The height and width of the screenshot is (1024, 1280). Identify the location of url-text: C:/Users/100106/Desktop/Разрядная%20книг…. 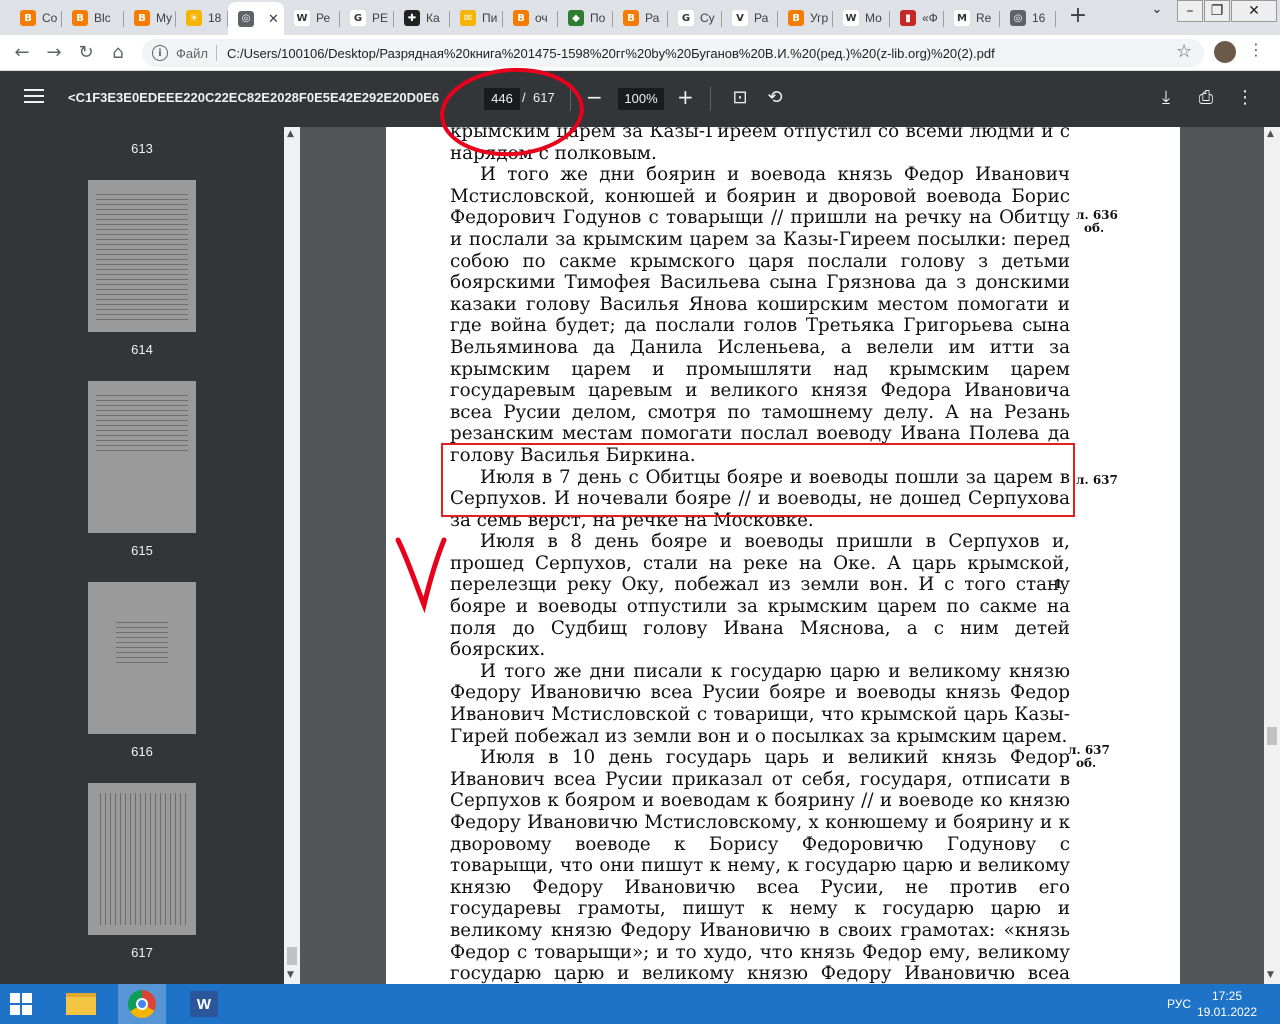
(611, 53).